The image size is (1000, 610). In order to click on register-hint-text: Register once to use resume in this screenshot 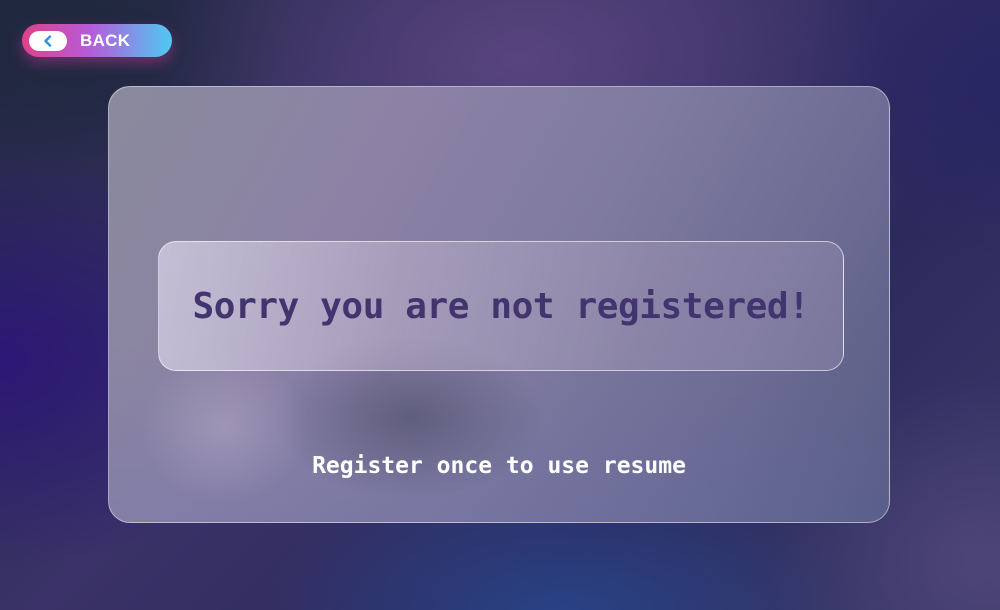, I will do `click(499, 466)`.